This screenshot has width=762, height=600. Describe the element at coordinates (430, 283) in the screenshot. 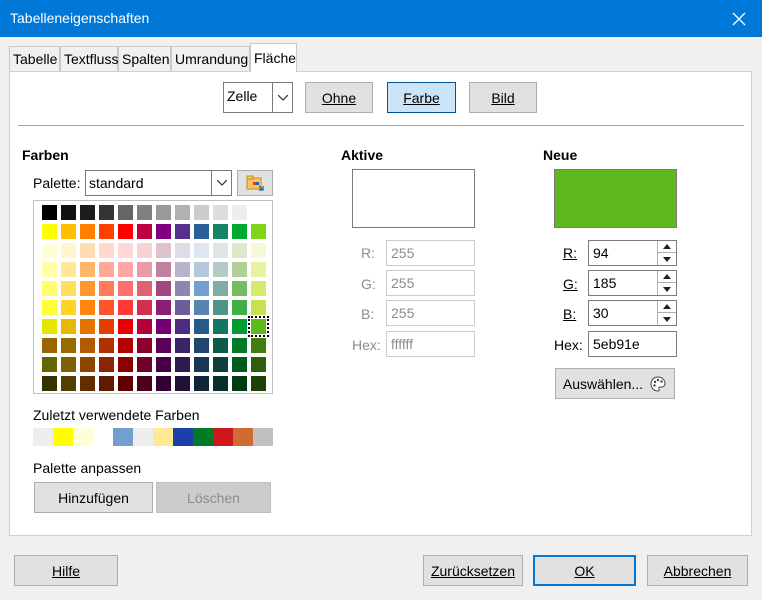

I see `active-g-field: 255` at that location.